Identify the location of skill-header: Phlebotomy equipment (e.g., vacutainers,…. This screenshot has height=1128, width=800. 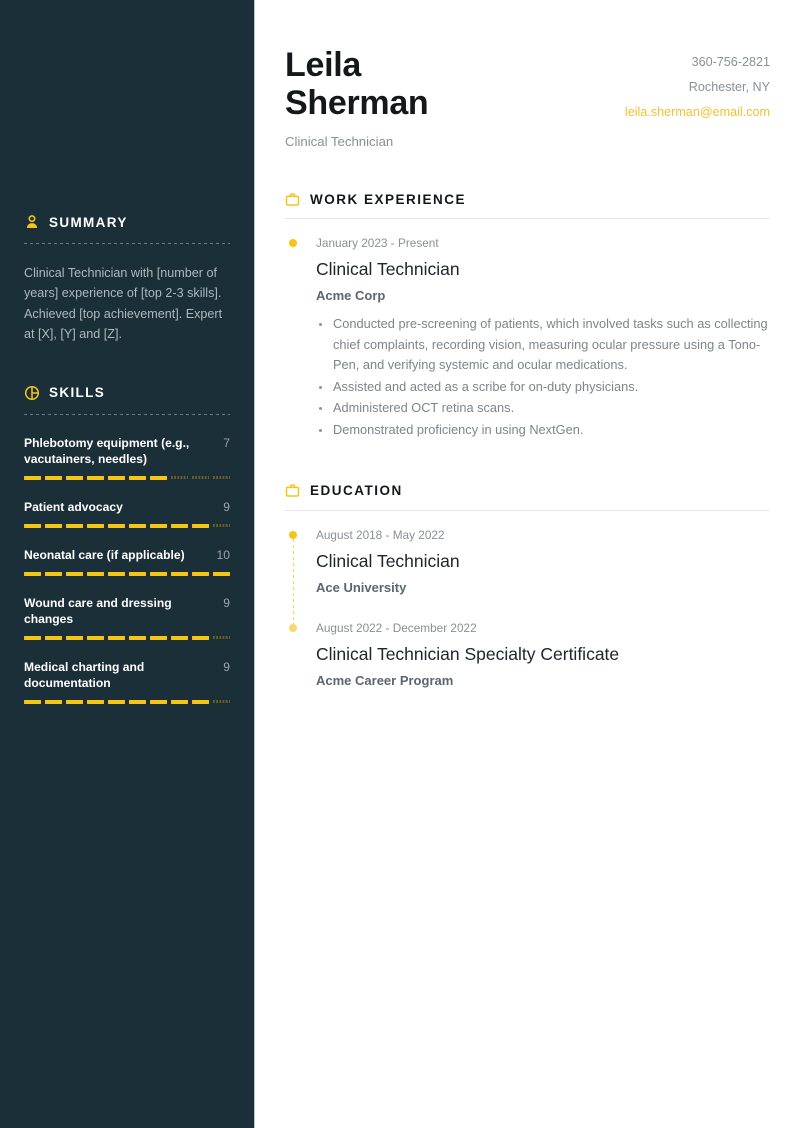
(127, 451).